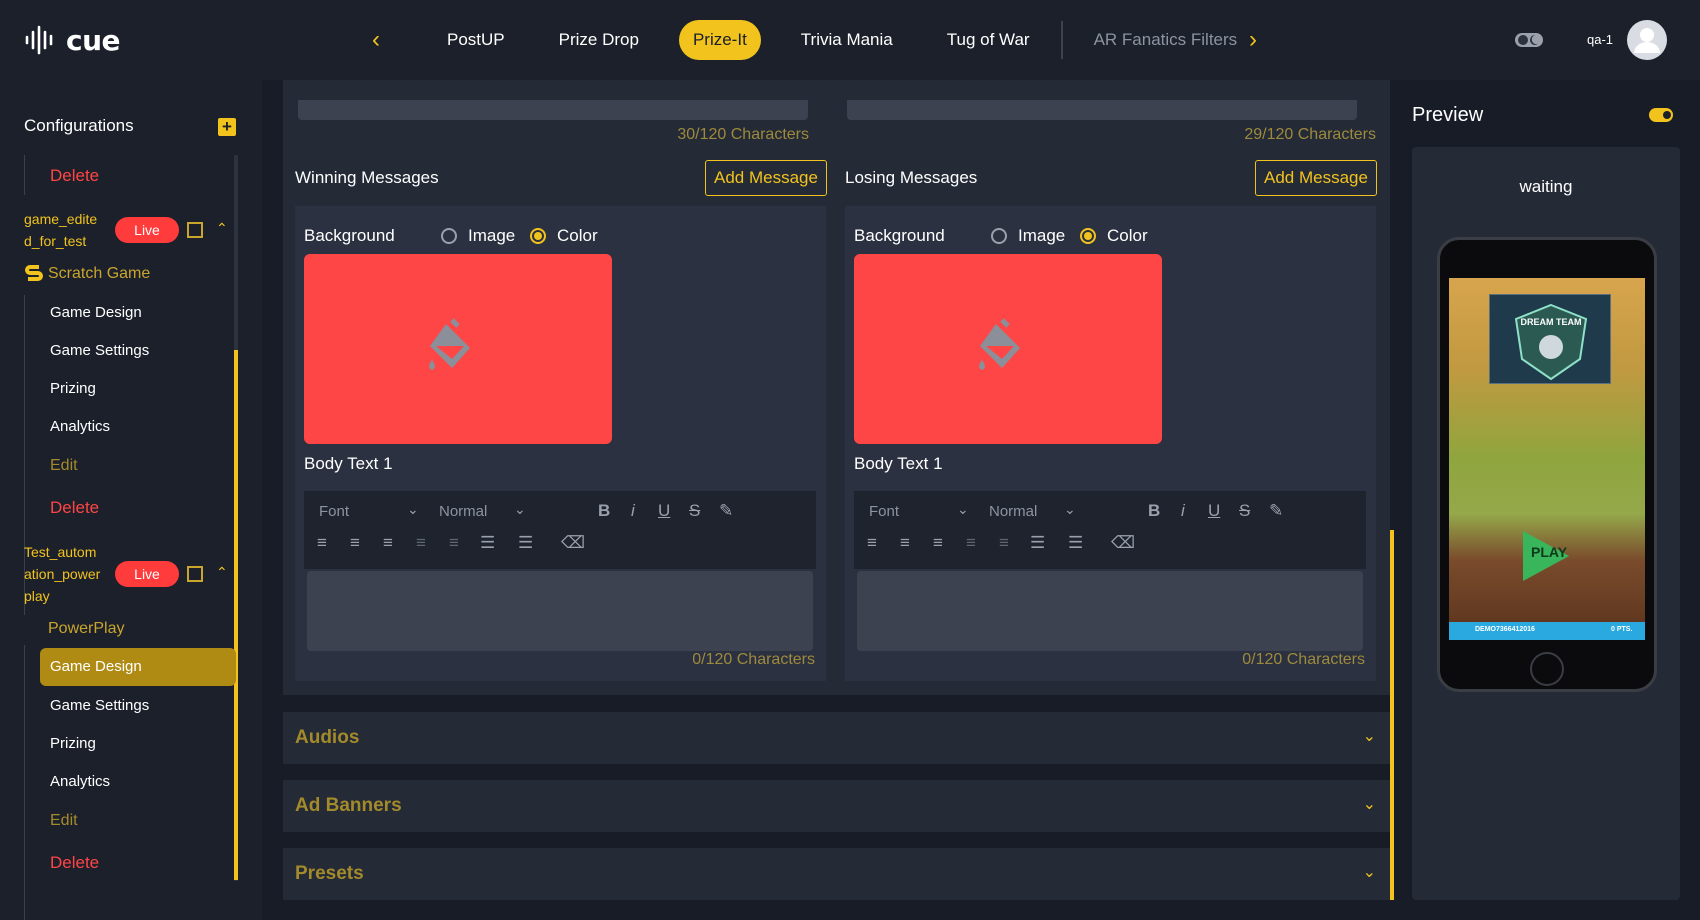 This screenshot has height=920, width=1700. Describe the element at coordinates (599, 40) in the screenshot. I see `tab-prize-drop: Prize Drop` at that location.